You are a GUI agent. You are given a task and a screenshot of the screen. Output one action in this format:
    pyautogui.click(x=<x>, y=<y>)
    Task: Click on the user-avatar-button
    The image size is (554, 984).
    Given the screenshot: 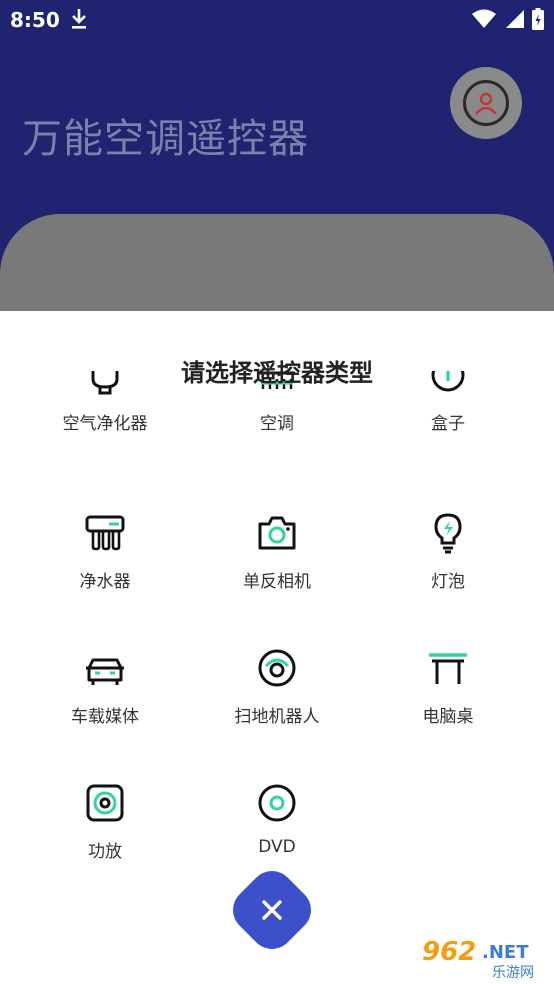 What is the action you would take?
    pyautogui.click(x=486, y=103)
    